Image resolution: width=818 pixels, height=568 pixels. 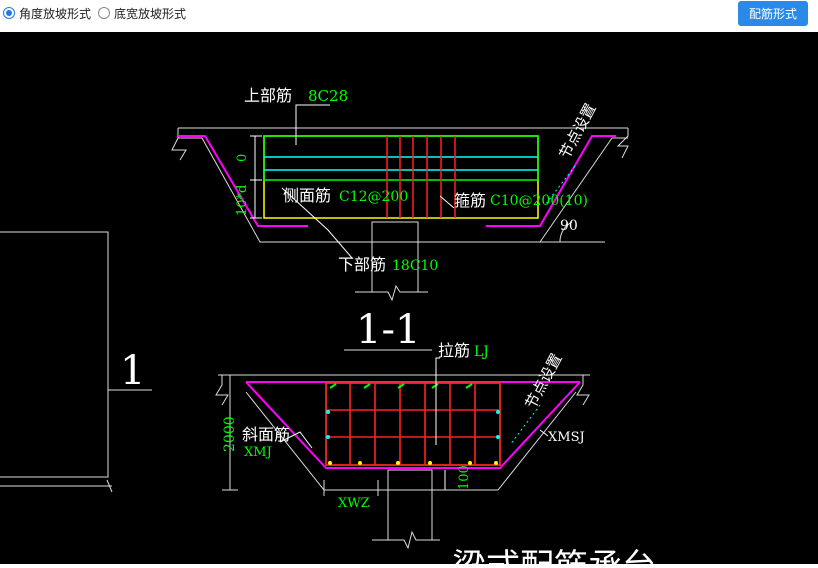 I want to click on side-number: 1, so click(x=132, y=371).